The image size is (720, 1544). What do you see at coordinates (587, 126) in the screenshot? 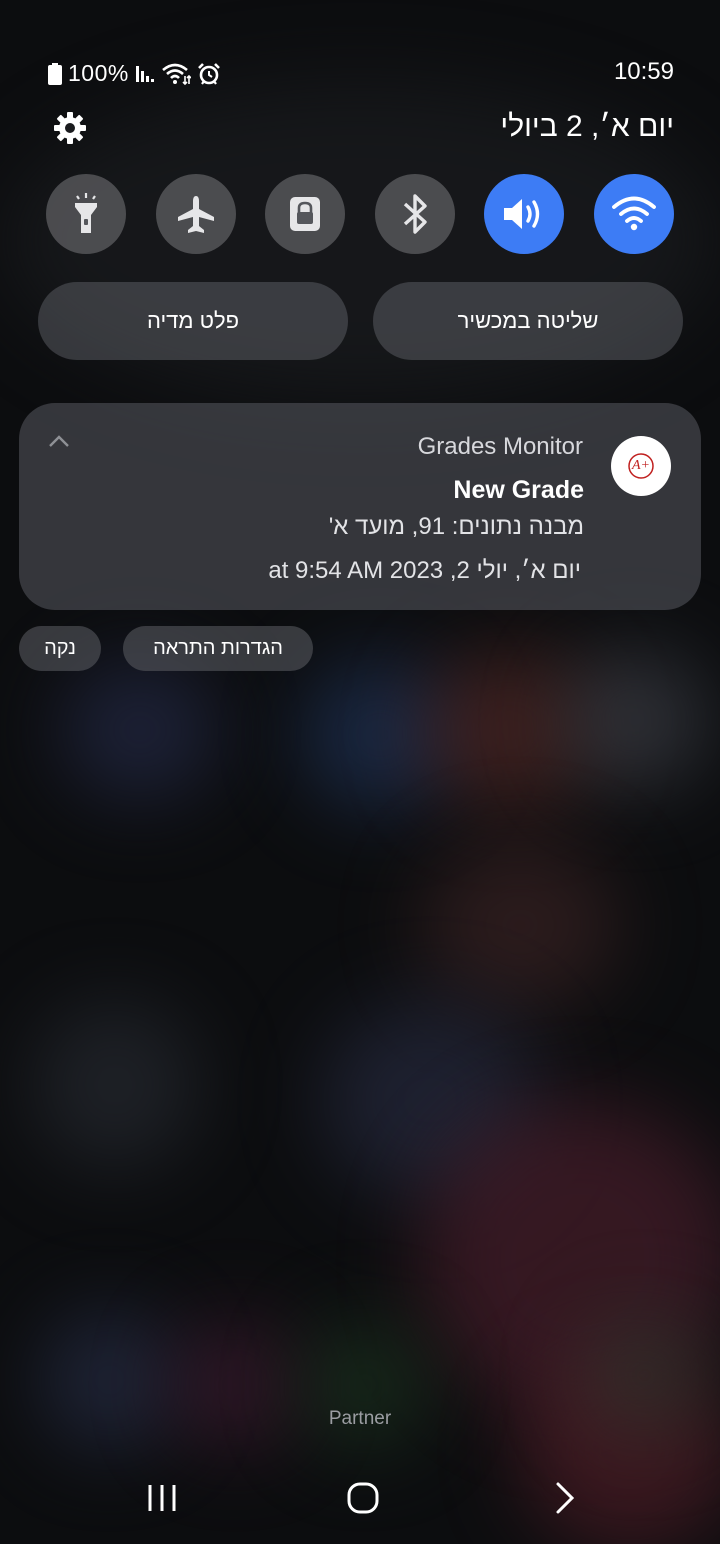
I see `date-label: יום א׳, 2 ביולי` at bounding box center [587, 126].